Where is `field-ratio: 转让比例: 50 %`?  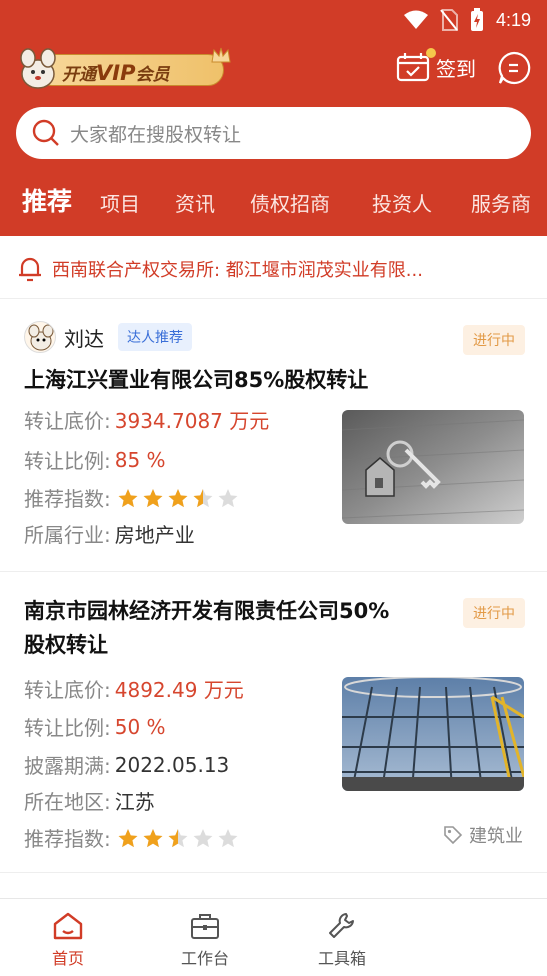
field-ratio: 转让比例: 50 % is located at coordinates (95, 726).